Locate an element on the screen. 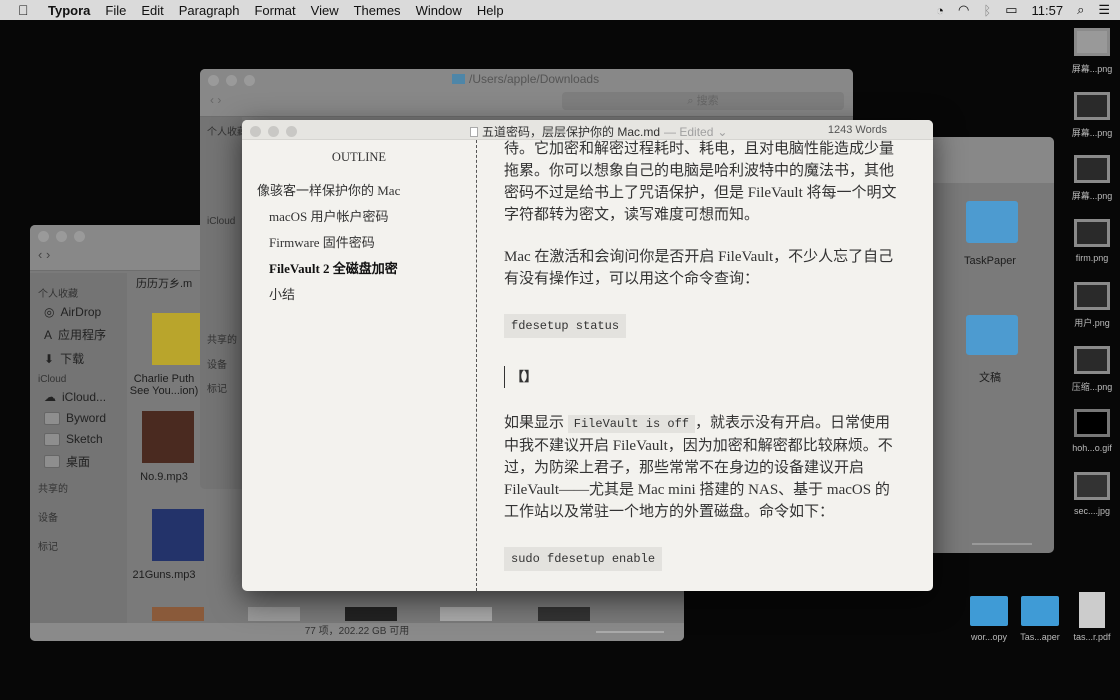 The width and height of the screenshot is (1120, 700). wifi-icon: ◠ is located at coordinates (963, 10).